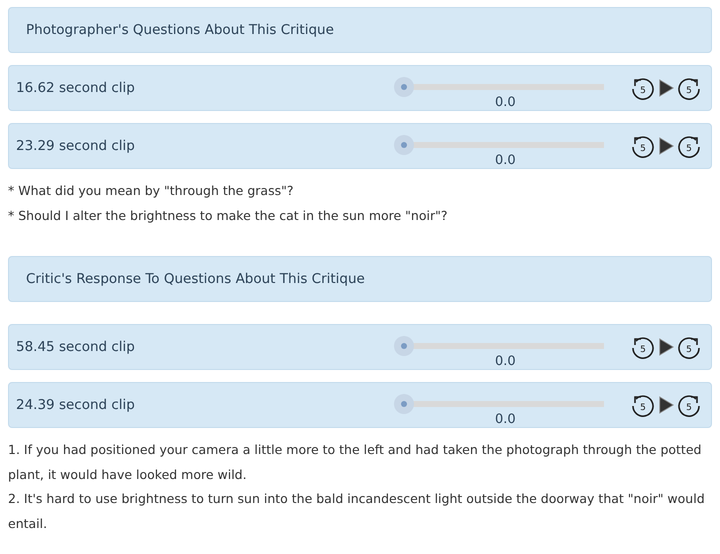 This screenshot has width=720, height=554. Describe the element at coordinates (76, 405) in the screenshot. I see `clip-label: 24.39 second clip` at that location.